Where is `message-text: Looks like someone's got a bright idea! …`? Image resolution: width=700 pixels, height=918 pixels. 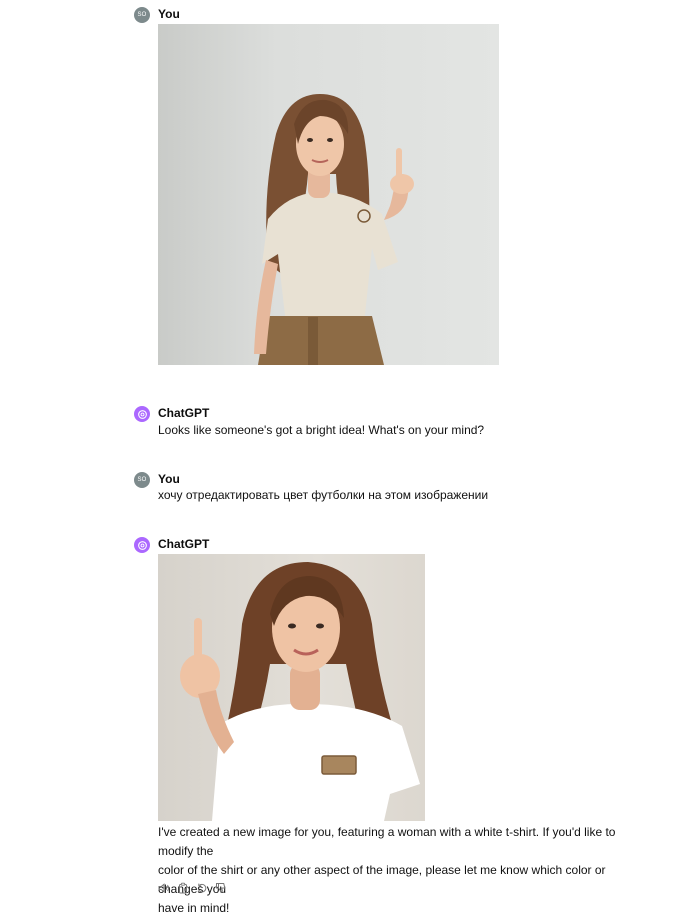
message-text: Looks like someone's got a bright idea! … is located at coordinates (321, 430).